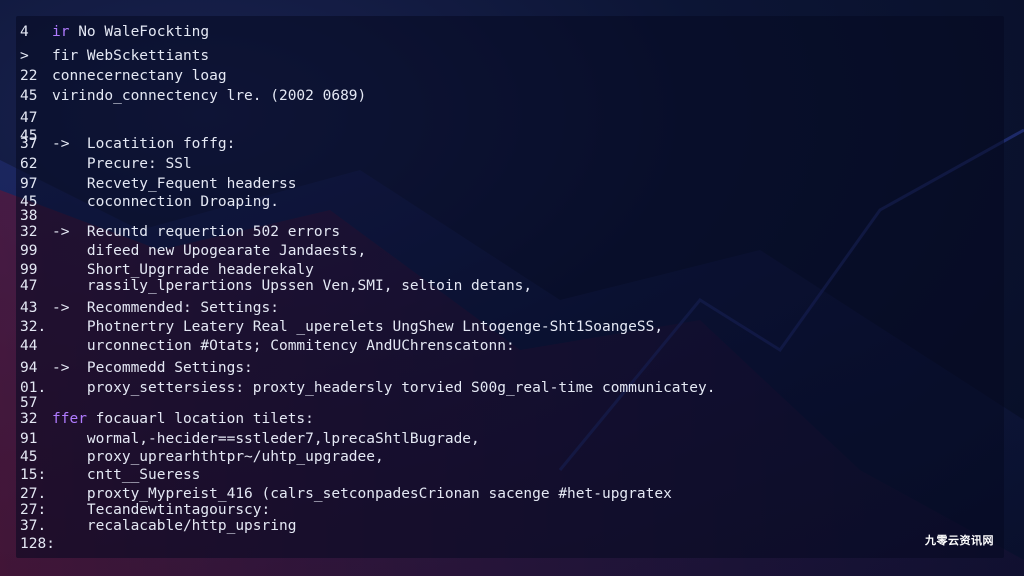 Image resolution: width=1024 pixels, height=576 pixels. What do you see at coordinates (29, 164) in the screenshot?
I see `line-number: 62` at bounding box center [29, 164].